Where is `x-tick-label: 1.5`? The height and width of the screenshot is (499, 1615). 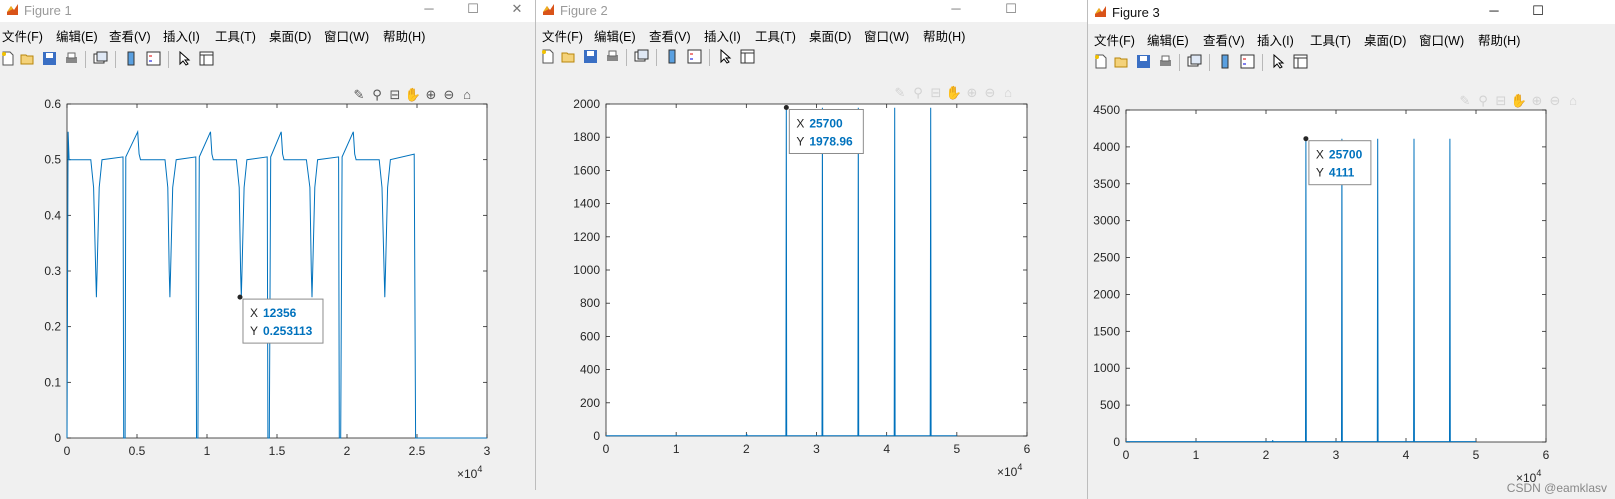
x-tick-label: 1.5 is located at coordinates (277, 451).